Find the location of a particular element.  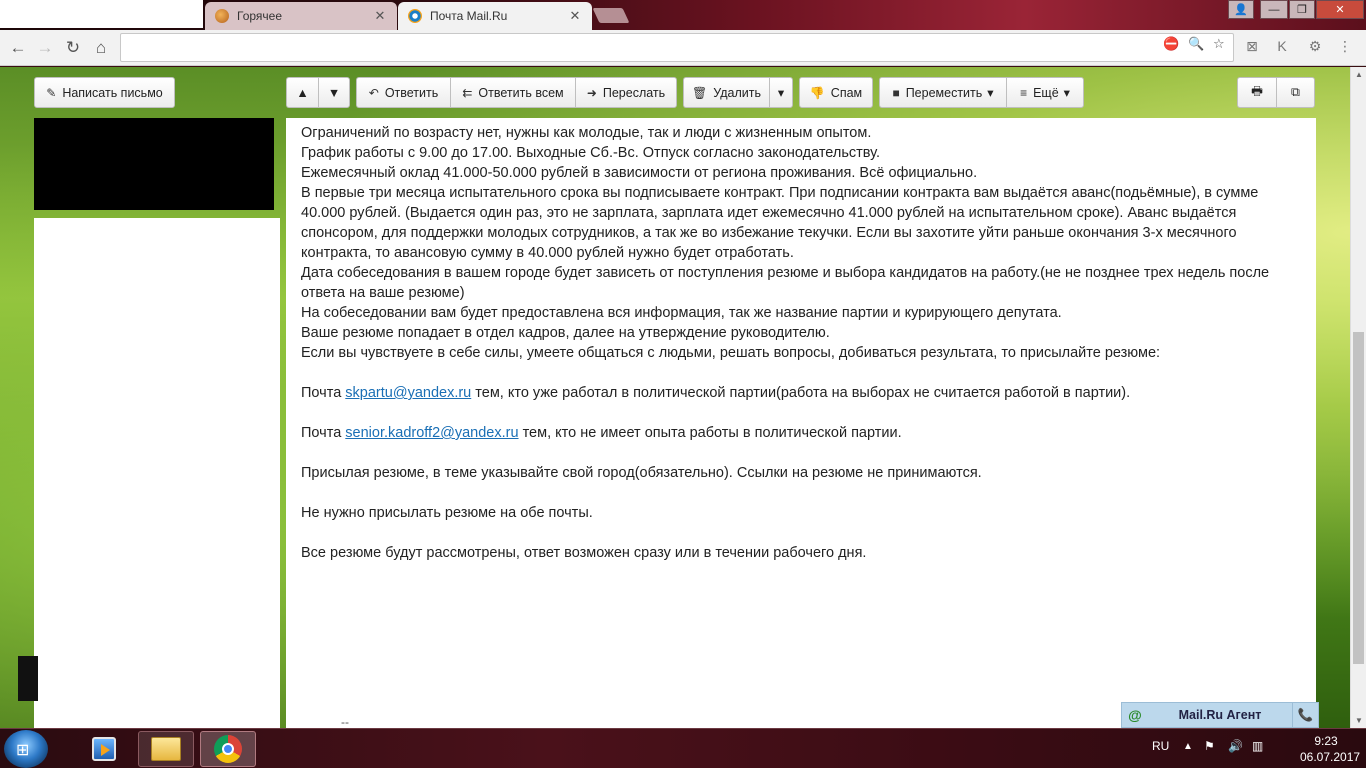

printer-icon: 🖶 is located at coordinates (1257, 91).